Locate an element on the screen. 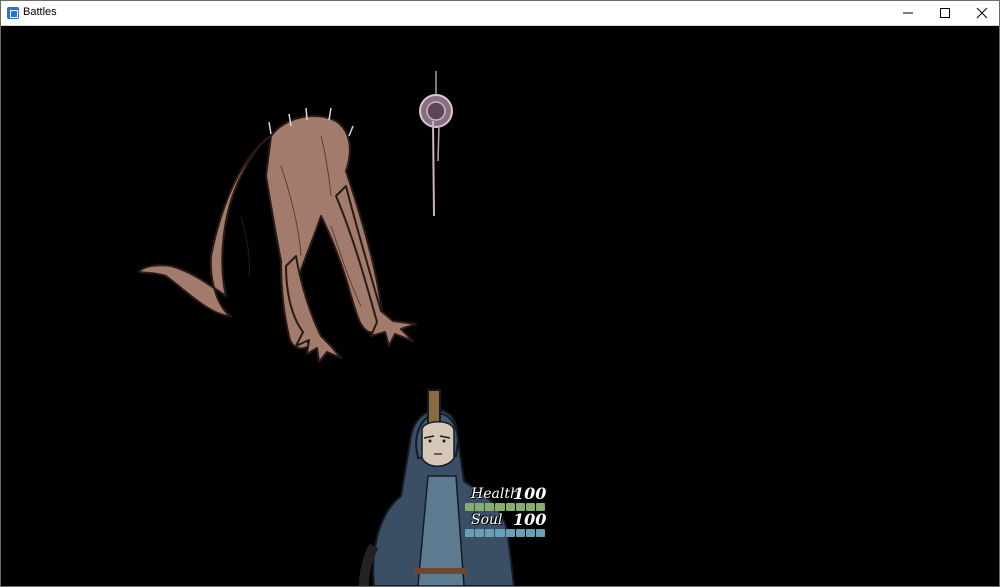 The width and height of the screenshot is (1000, 587). title-bar: Battles is located at coordinates (500, 13).